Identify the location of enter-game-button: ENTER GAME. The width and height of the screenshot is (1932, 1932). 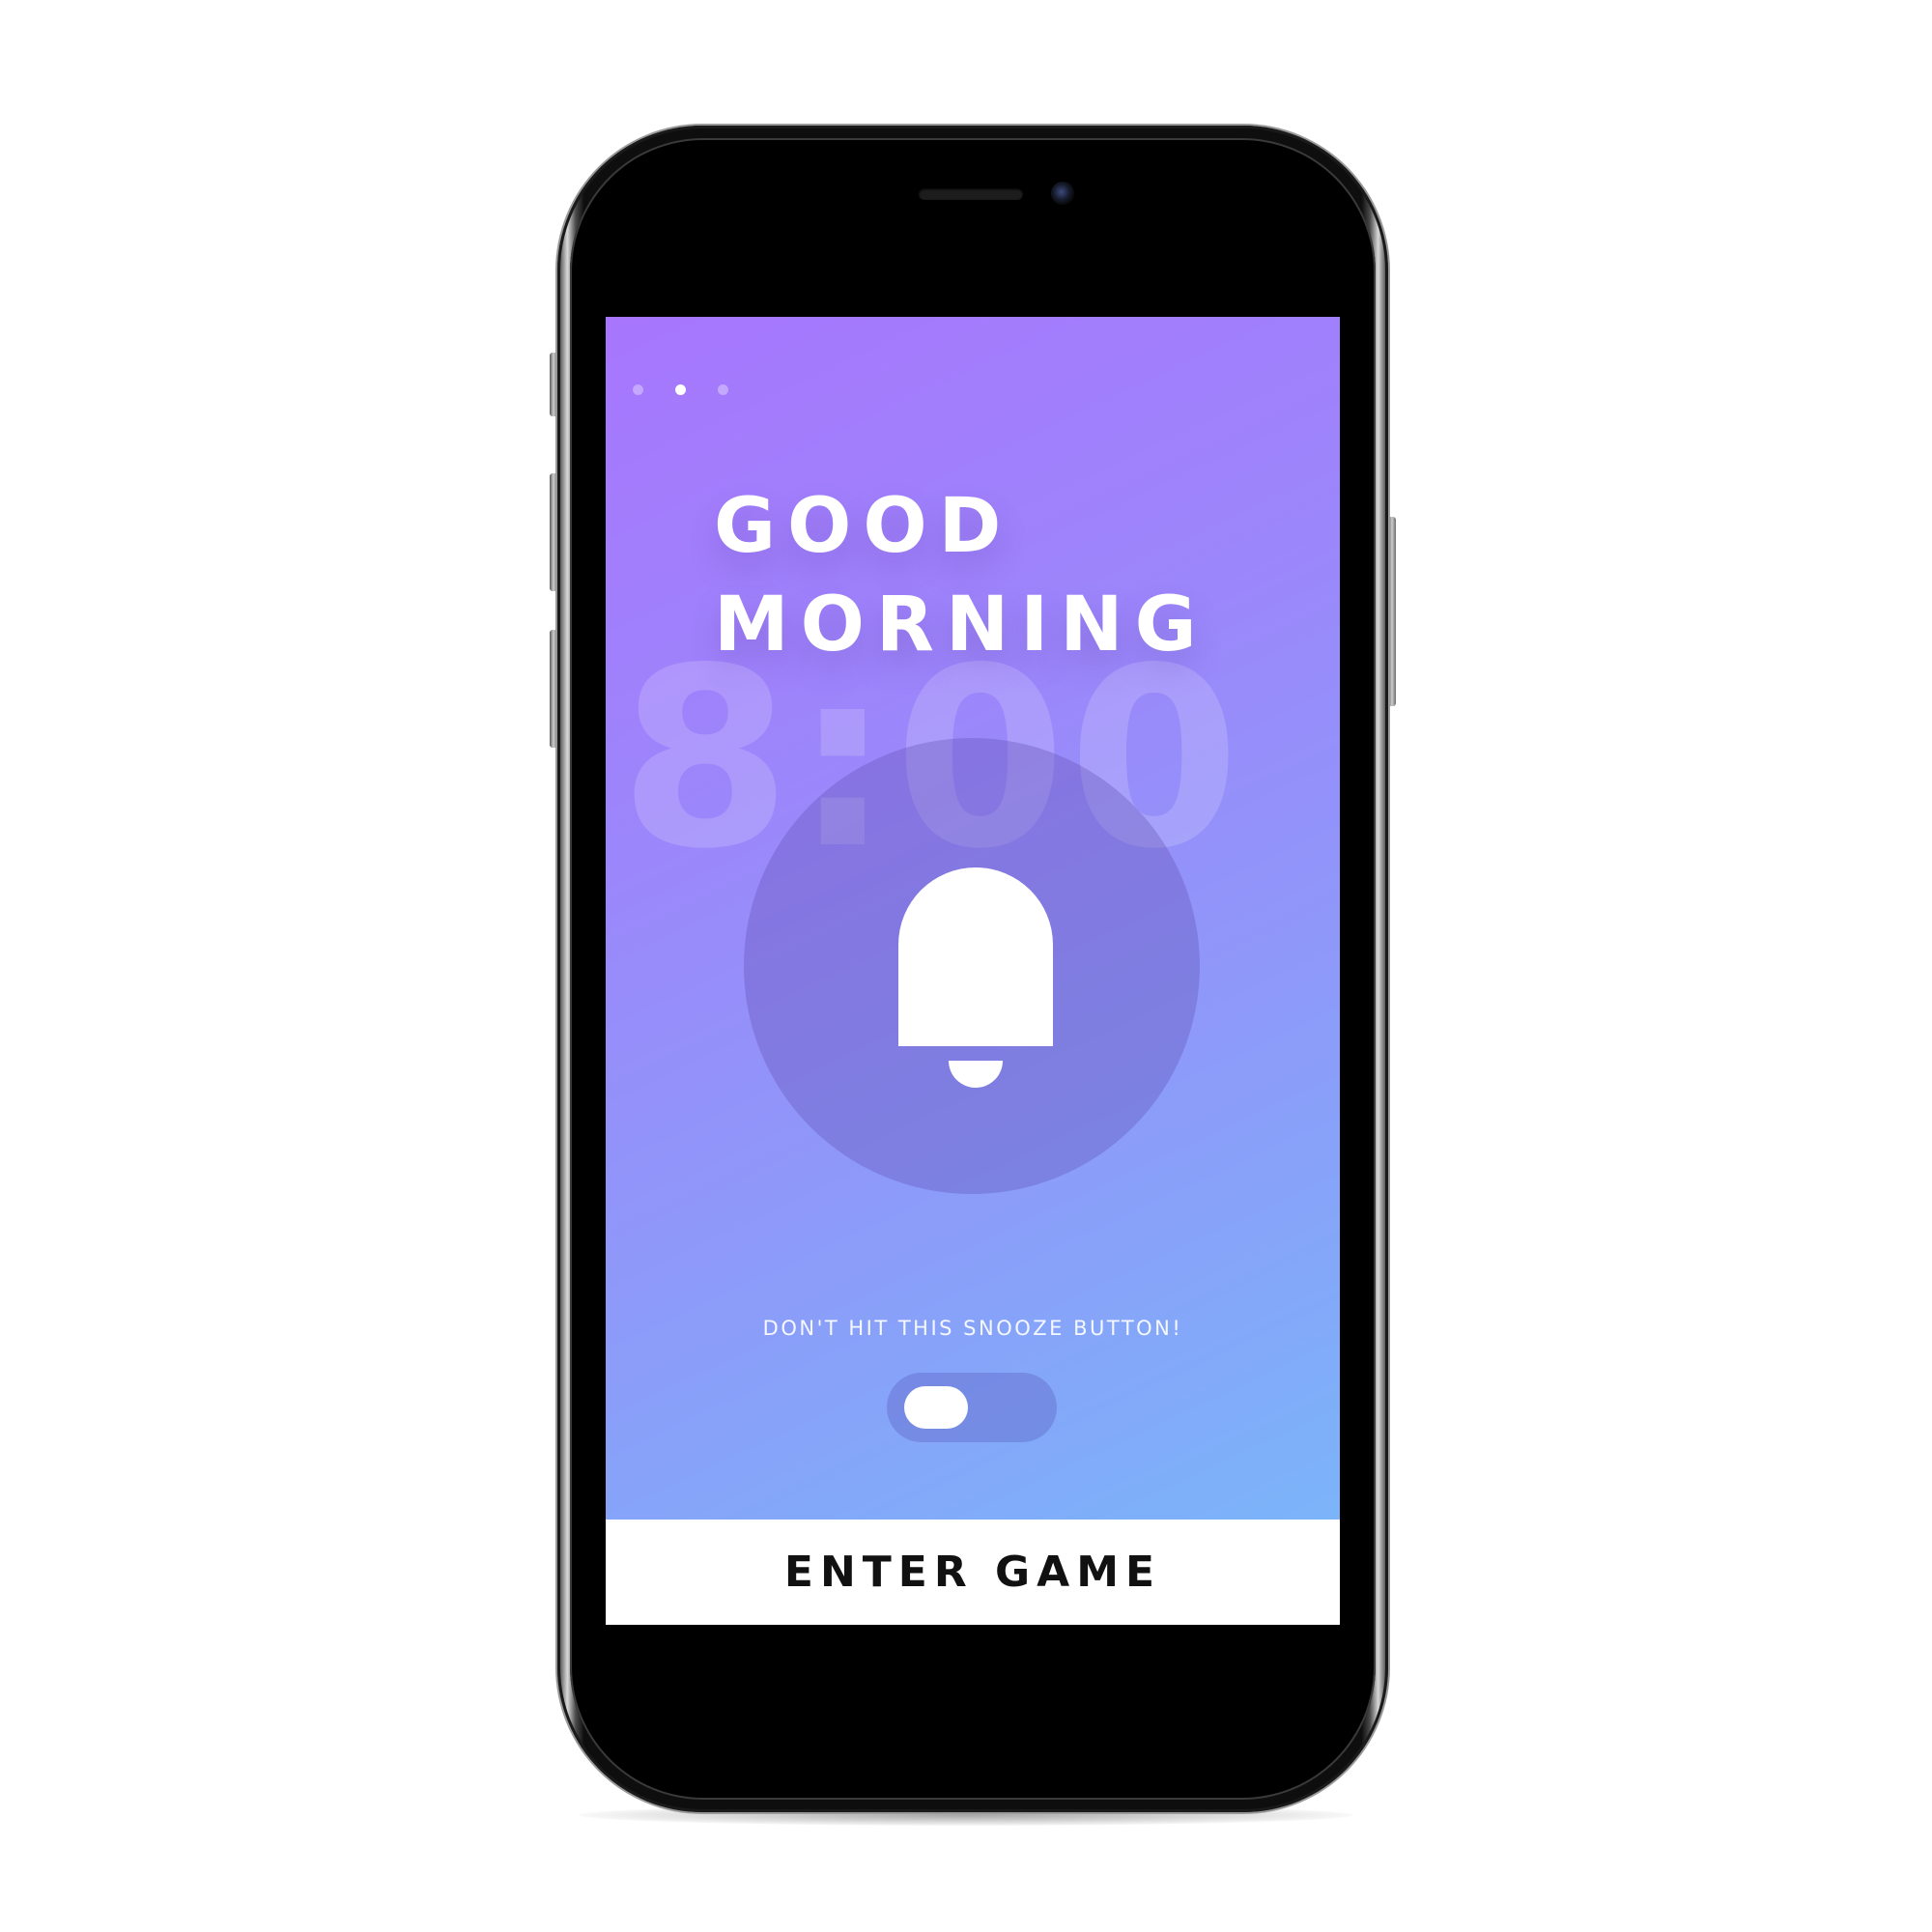
(973, 1572).